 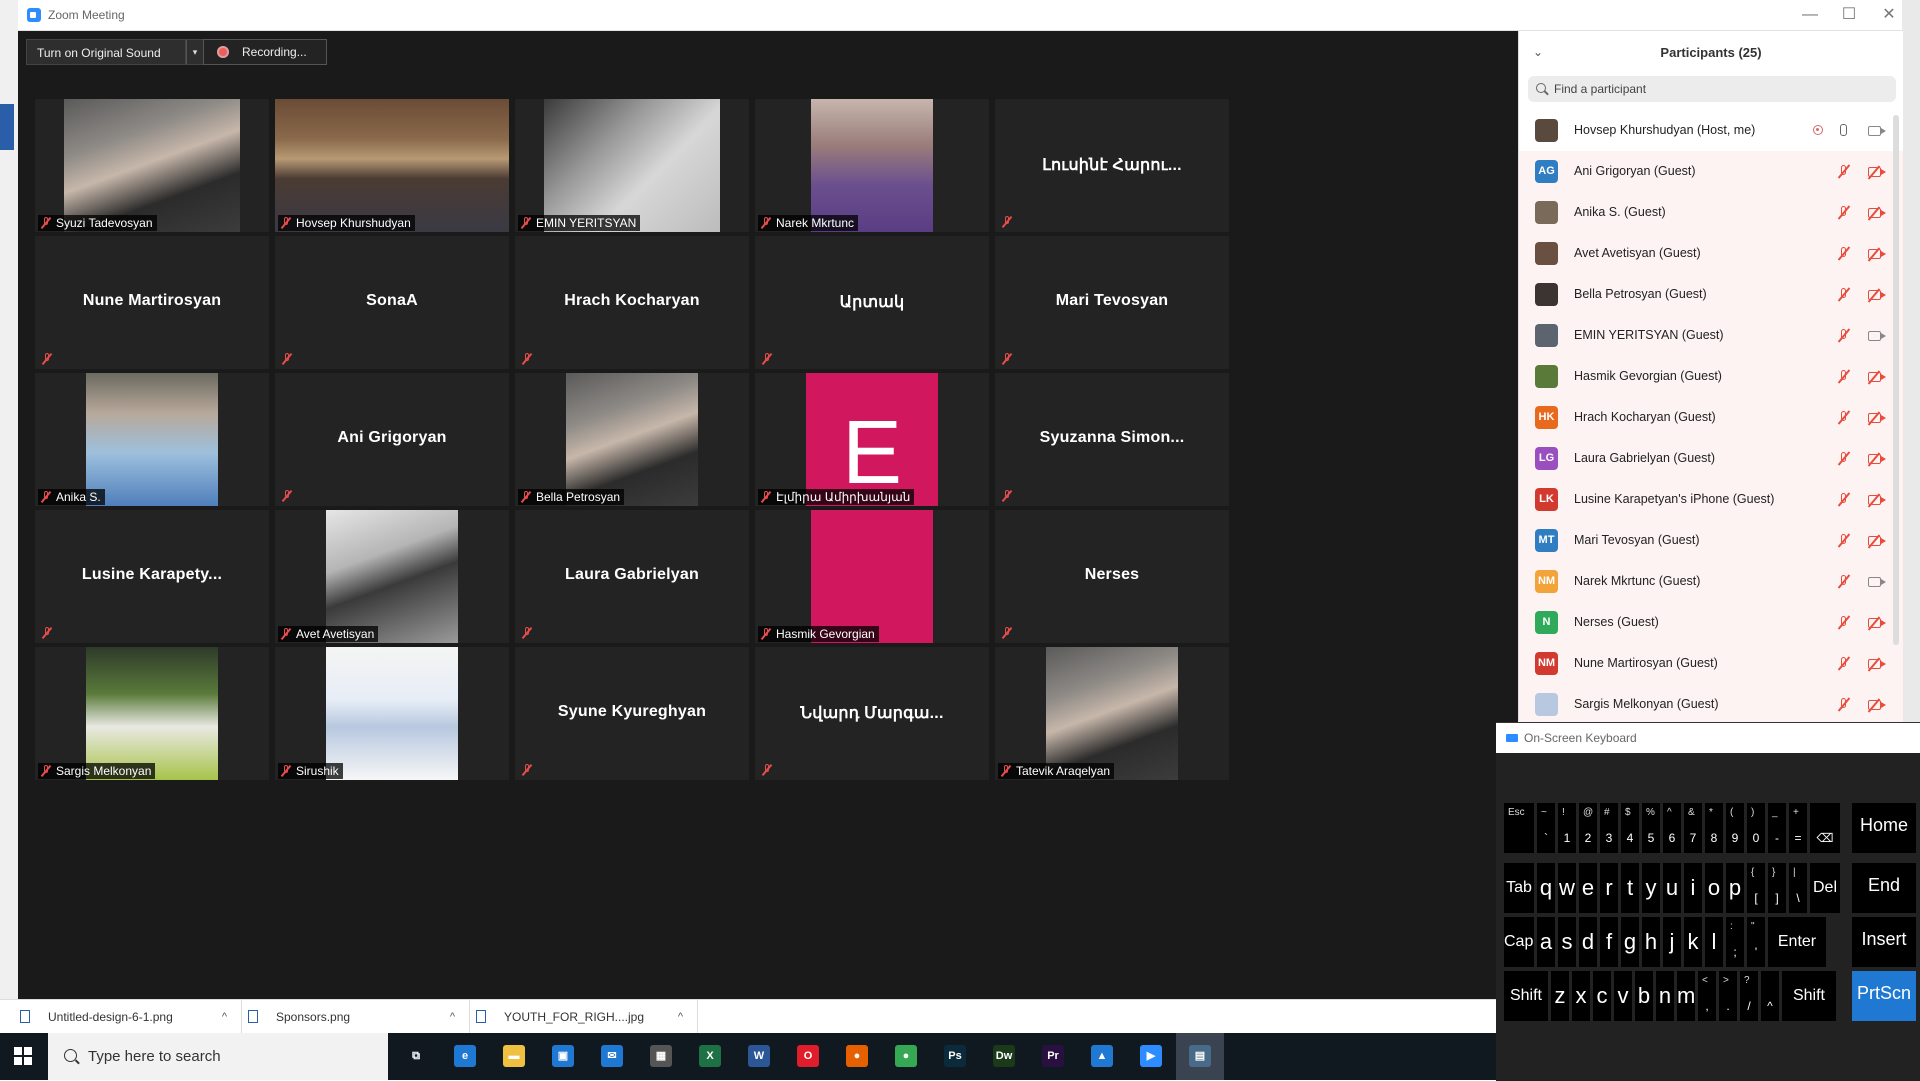 What do you see at coordinates (1112, 713) in the screenshot?
I see `video-tile-25: Tatevik Araqelyan` at bounding box center [1112, 713].